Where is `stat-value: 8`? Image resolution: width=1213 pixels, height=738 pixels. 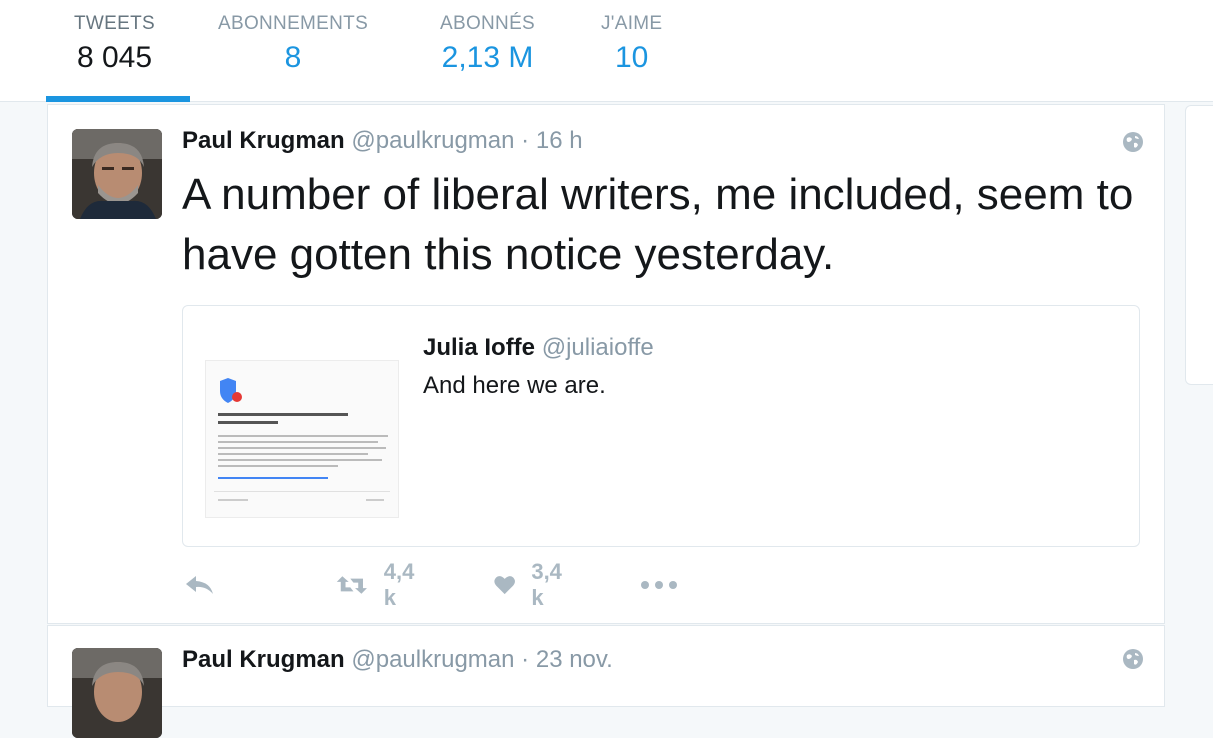
stat-value: 8 is located at coordinates (293, 57).